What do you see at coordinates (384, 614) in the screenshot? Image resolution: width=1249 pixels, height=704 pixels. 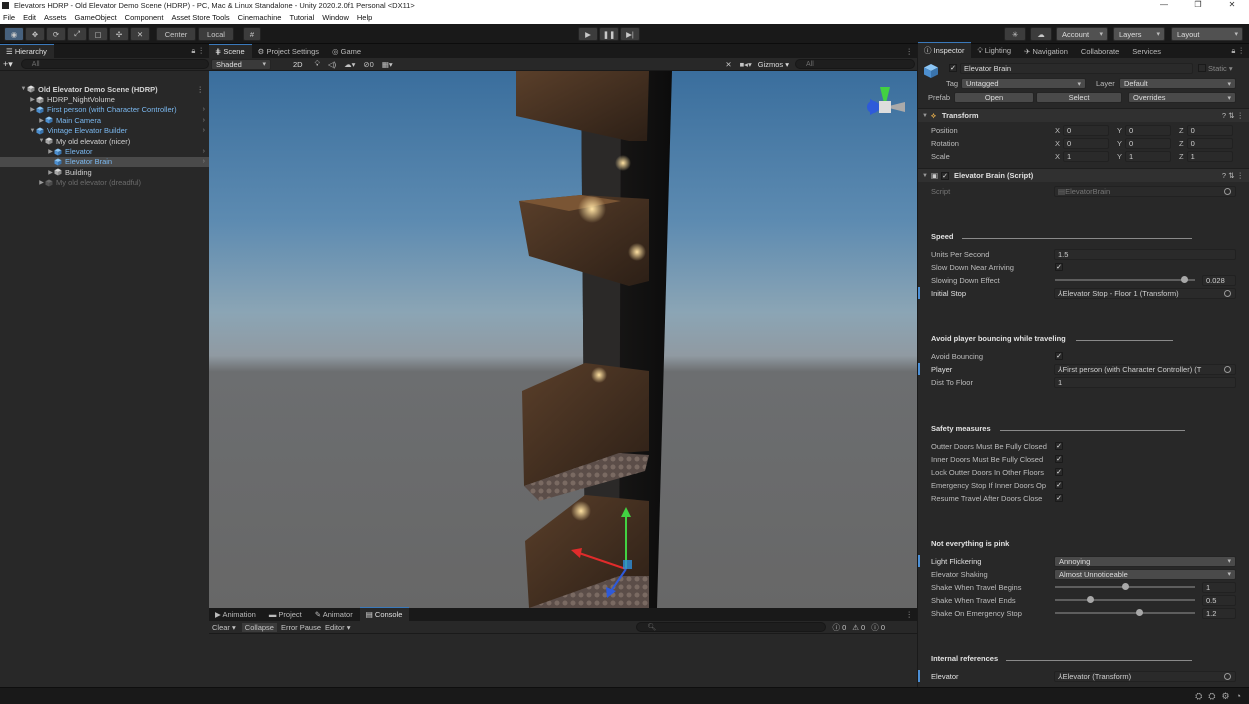 I see `tab-console: ▤ Console` at bounding box center [384, 614].